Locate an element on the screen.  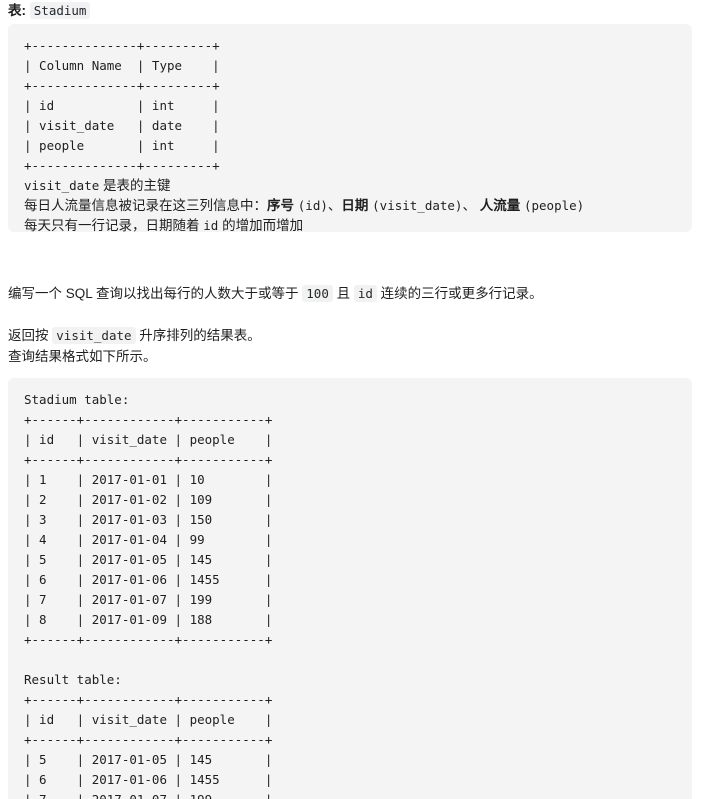
ordering-part-b: 升序排列的结果表。 is located at coordinates (198, 335).